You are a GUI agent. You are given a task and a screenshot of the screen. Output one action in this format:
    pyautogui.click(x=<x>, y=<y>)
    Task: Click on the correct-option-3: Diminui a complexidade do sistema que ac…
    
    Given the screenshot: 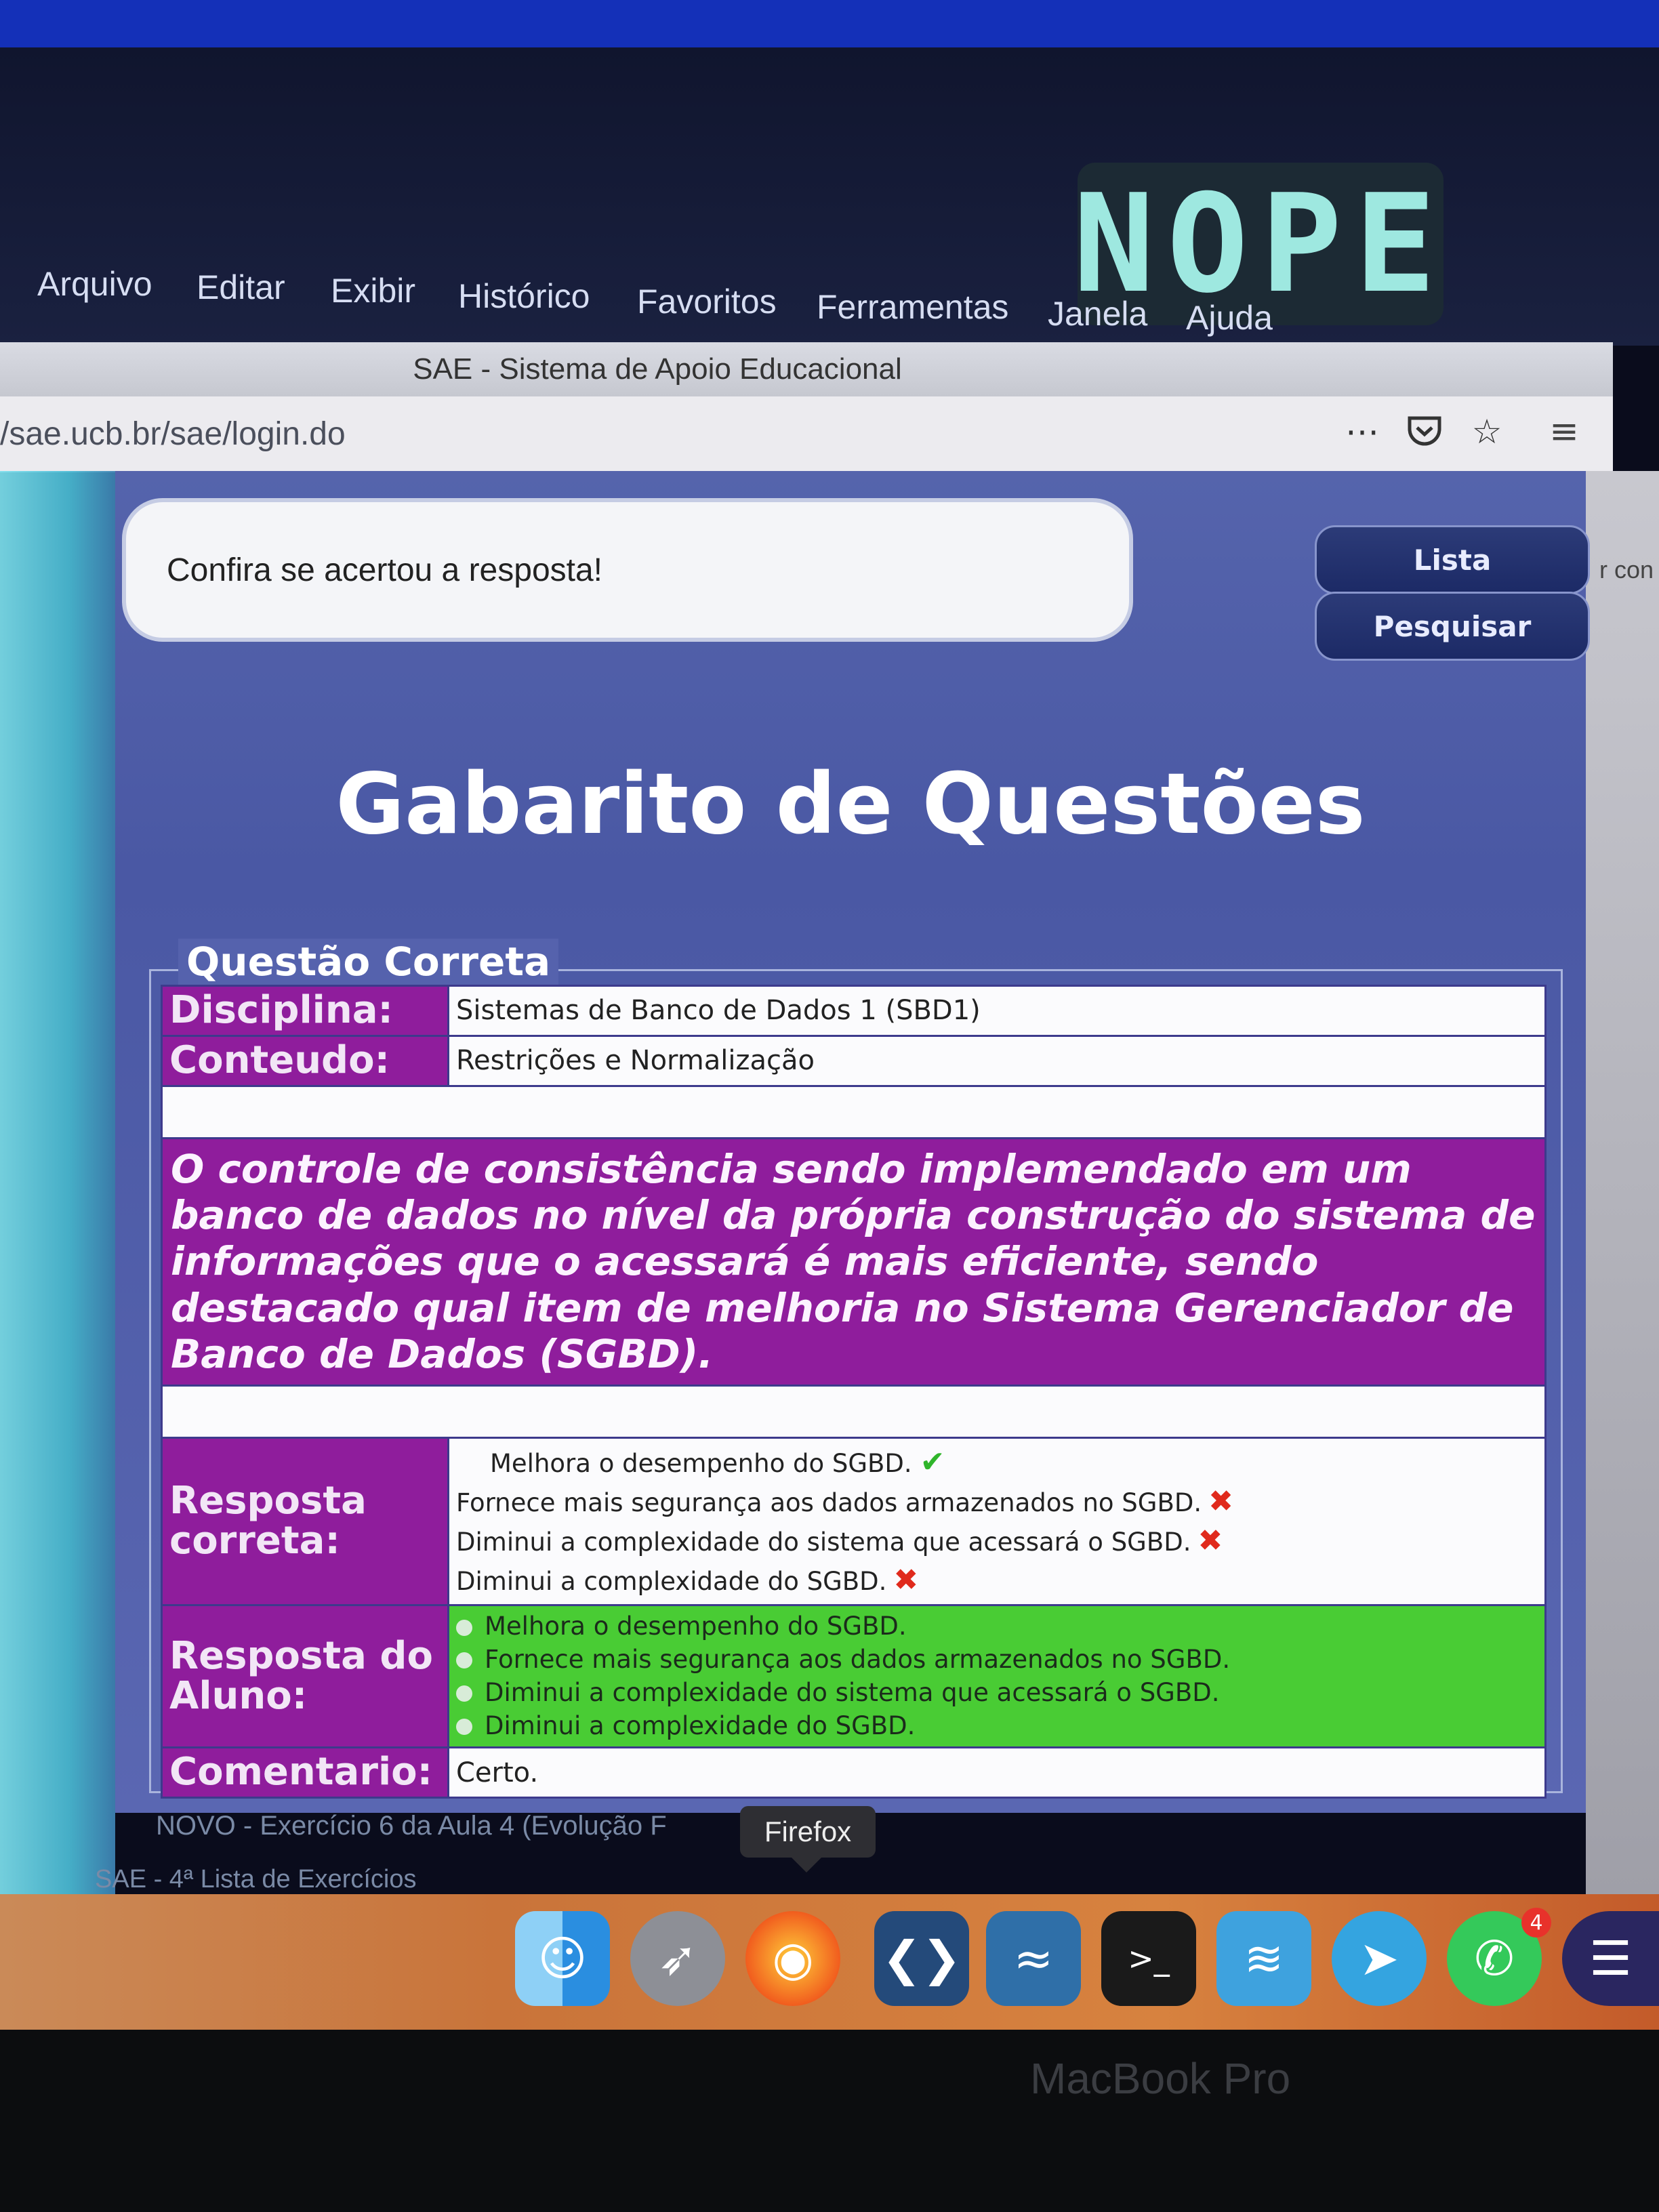 What is the action you would take?
    pyautogui.click(x=839, y=1541)
    